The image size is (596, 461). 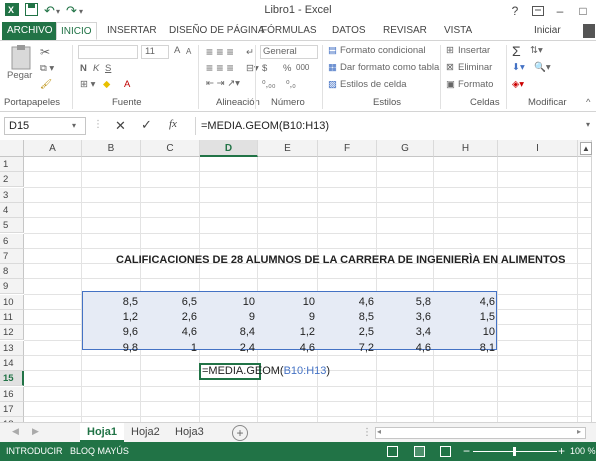 What do you see at coordinates (146, 125) in the screenshot?
I see `enter-formula-button: ✓` at bounding box center [146, 125].